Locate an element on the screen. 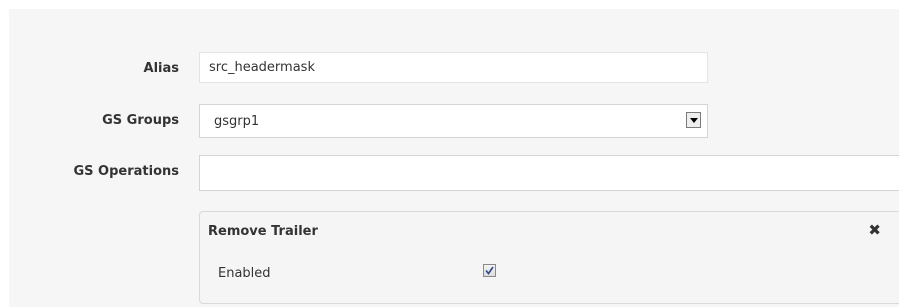  gs-groups-label: GS Groups is located at coordinates (140, 120).